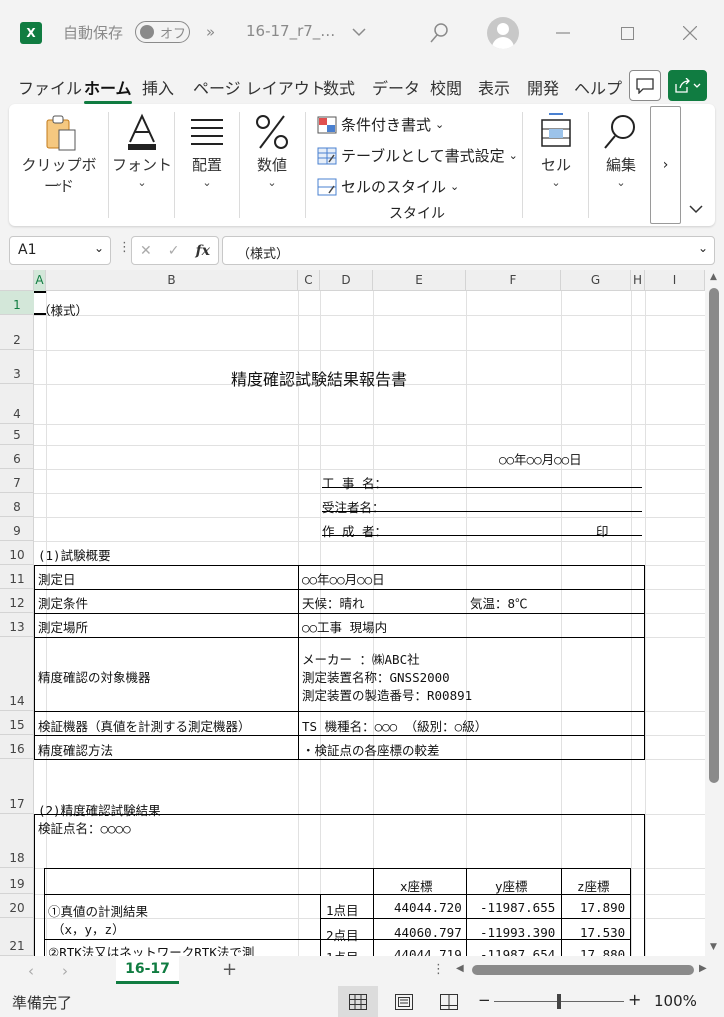 Image resolution: width=724 pixels, height=1017 pixels. I want to click on col-header-d: D, so click(346, 280).